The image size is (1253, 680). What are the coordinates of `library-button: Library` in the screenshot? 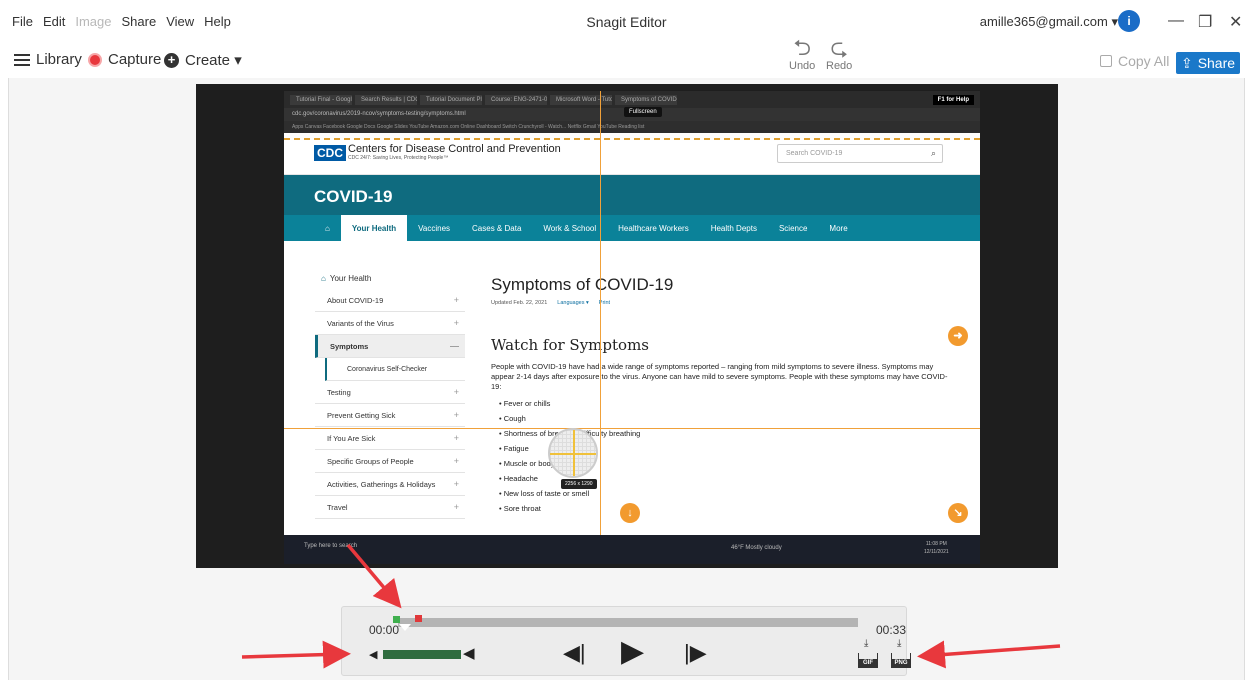 It's located at (48, 59).